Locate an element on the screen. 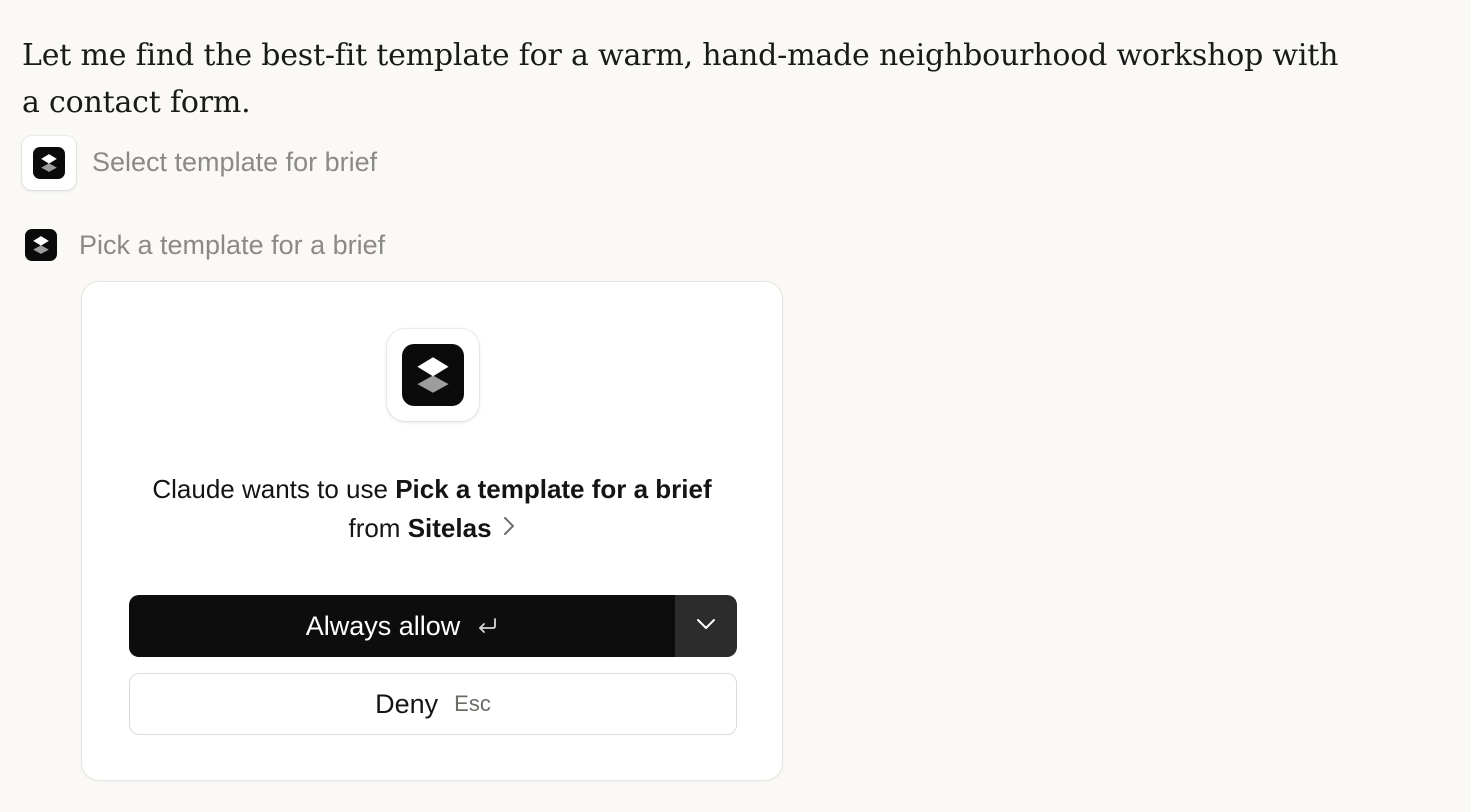  always-allow-button: Always allow is located at coordinates (402, 626).